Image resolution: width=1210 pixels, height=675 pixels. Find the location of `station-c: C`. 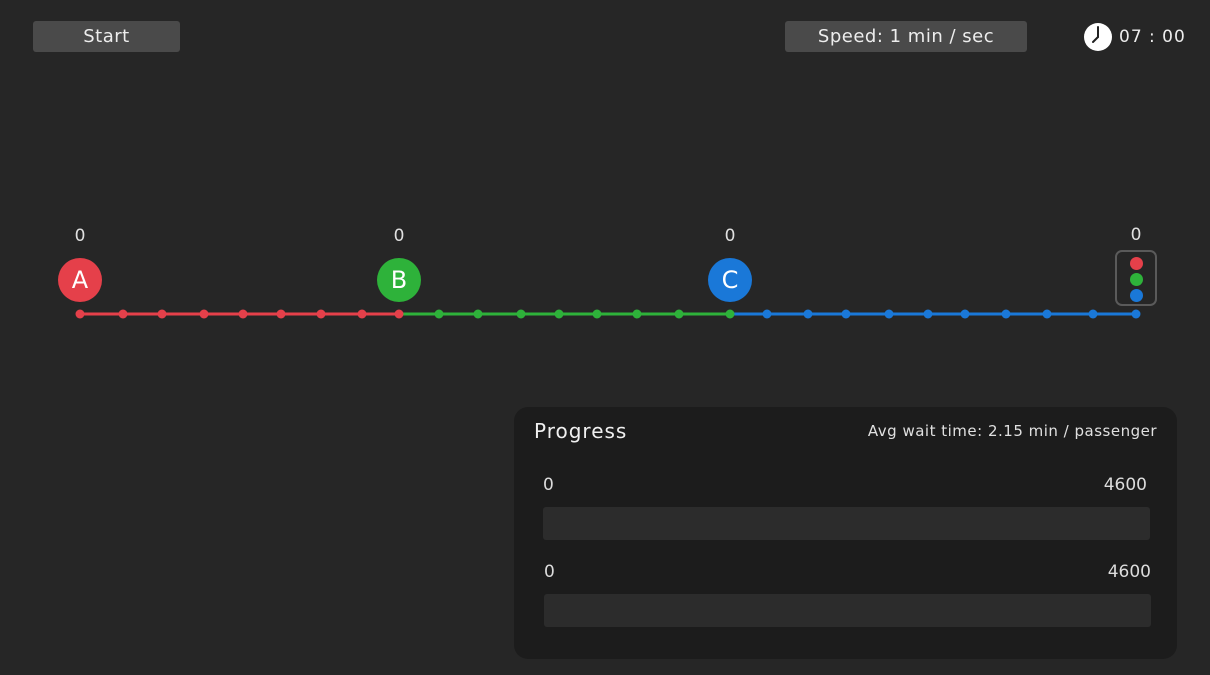

station-c: C is located at coordinates (730, 280).